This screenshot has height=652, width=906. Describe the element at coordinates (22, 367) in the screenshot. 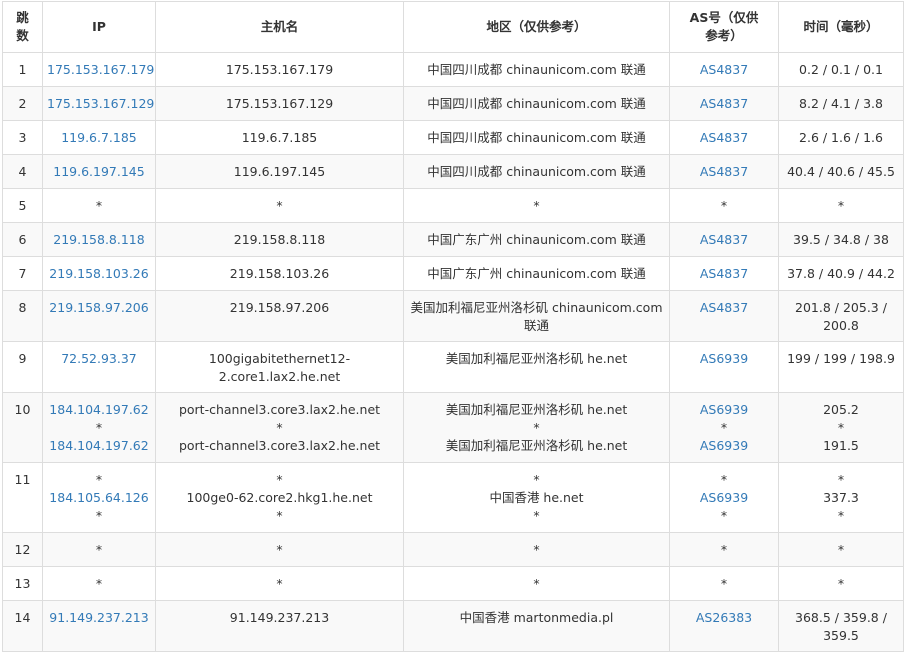

I see `hop-cell: 9` at that location.